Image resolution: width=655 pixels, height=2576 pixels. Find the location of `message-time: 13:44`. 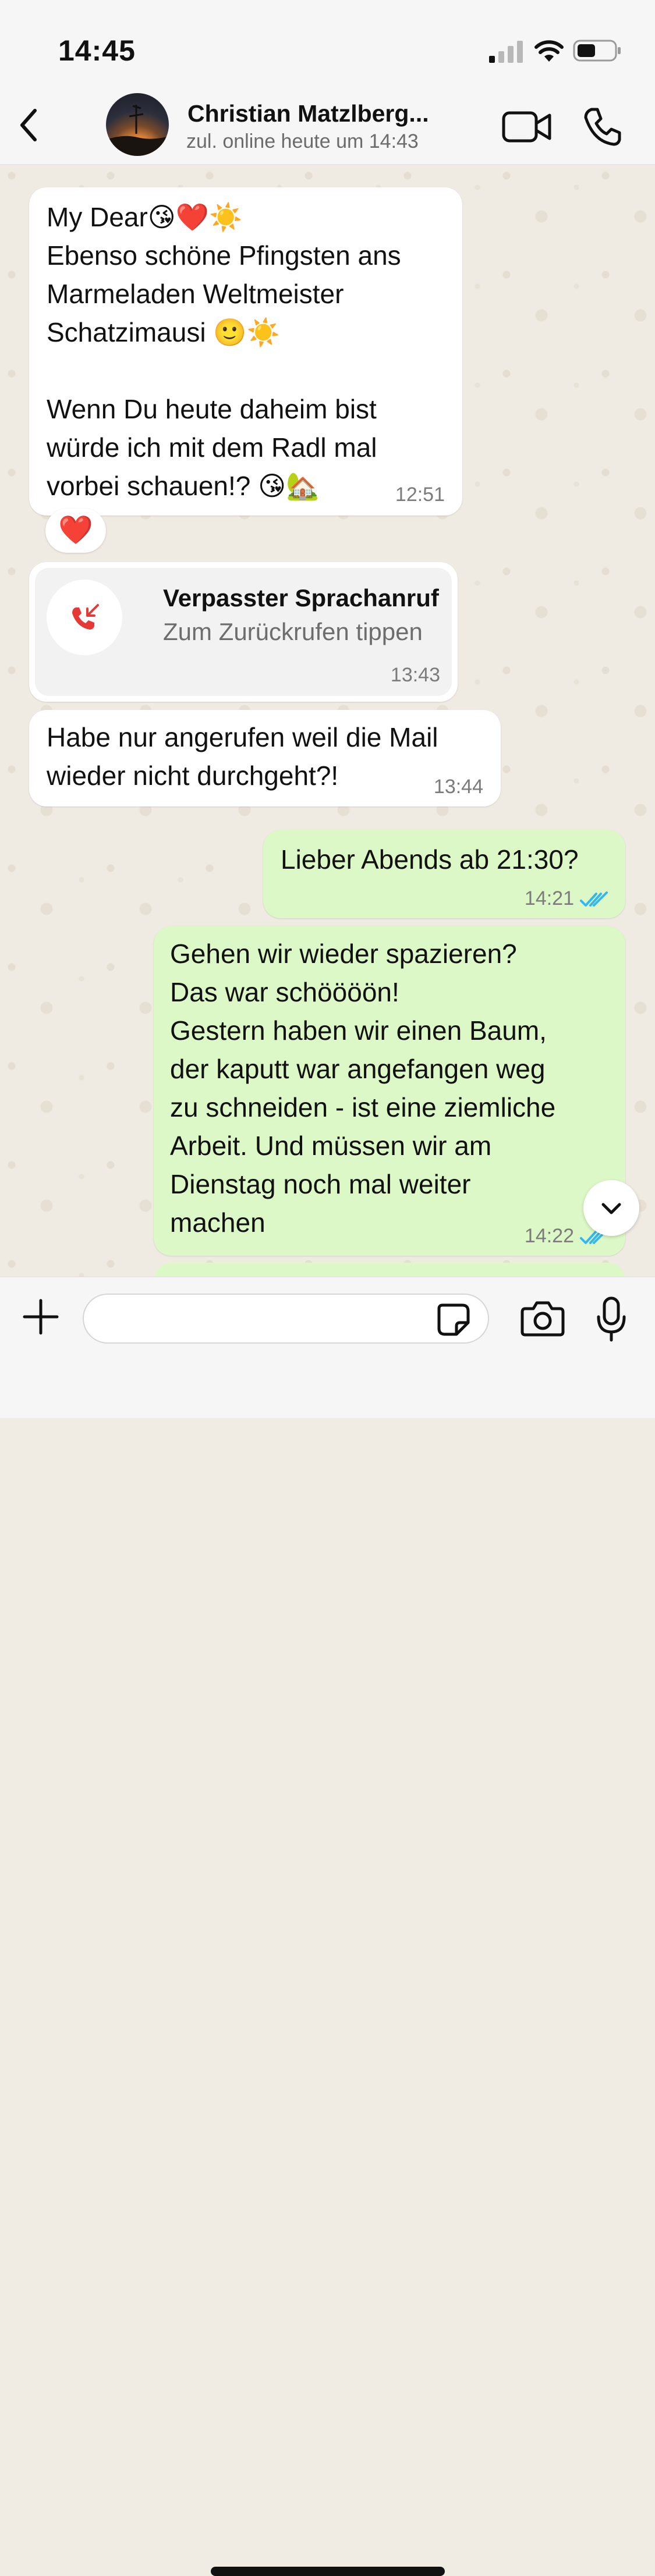

message-time: 13:44 is located at coordinates (458, 787).